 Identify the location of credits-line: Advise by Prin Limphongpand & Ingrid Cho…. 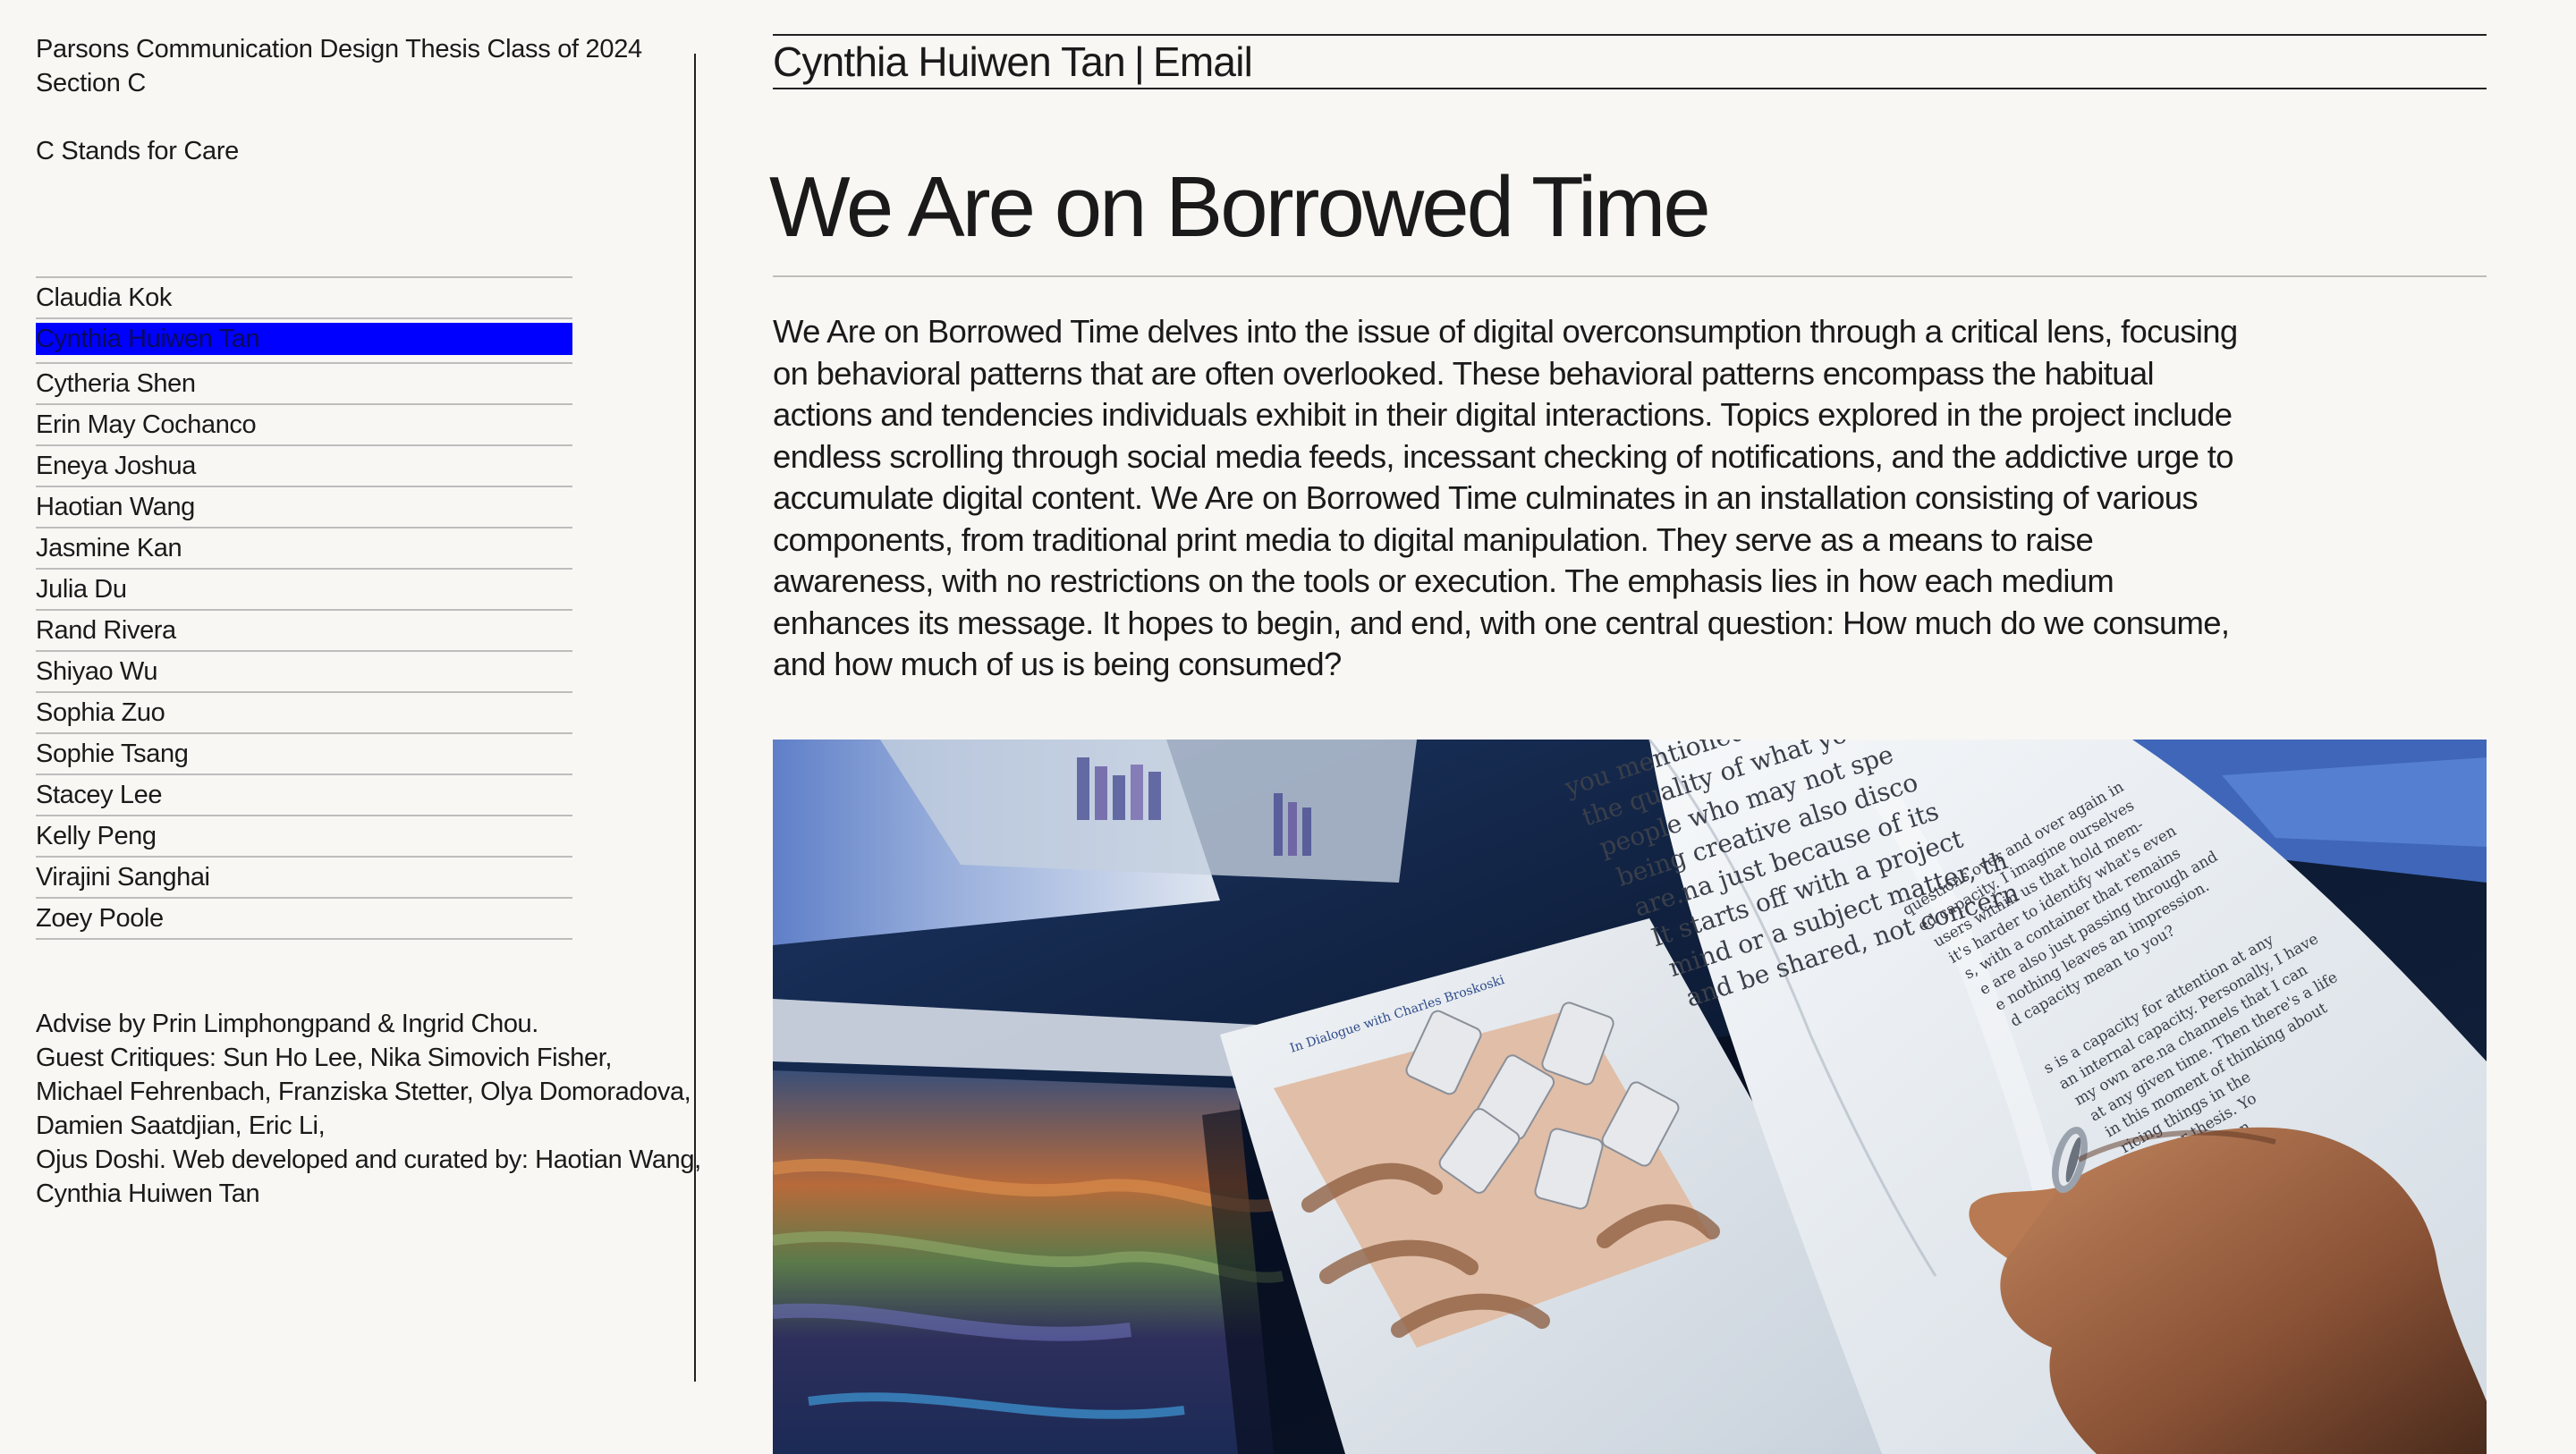
(287, 1024).